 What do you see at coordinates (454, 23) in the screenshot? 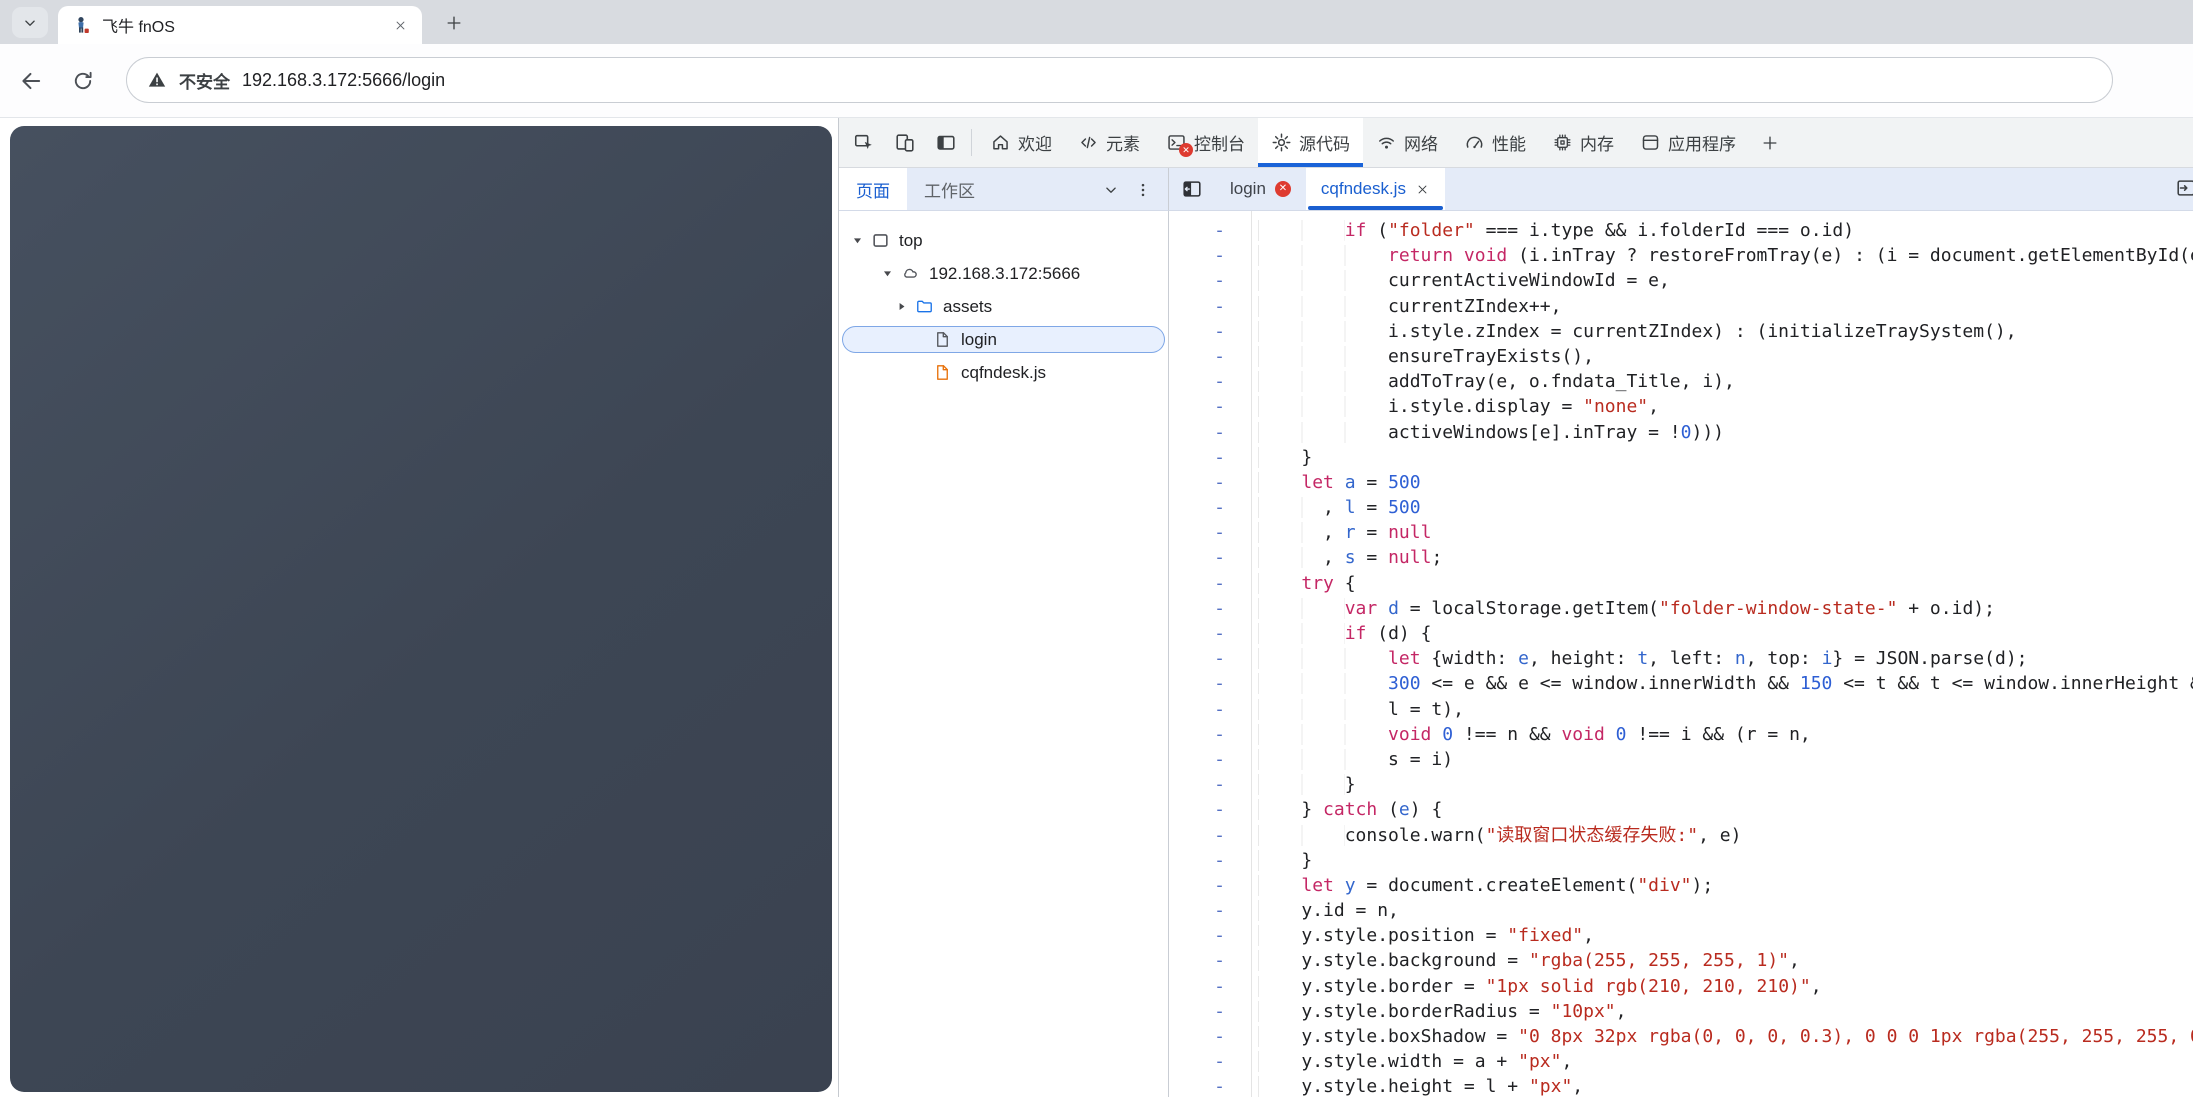
I see `new-tab-button` at bounding box center [454, 23].